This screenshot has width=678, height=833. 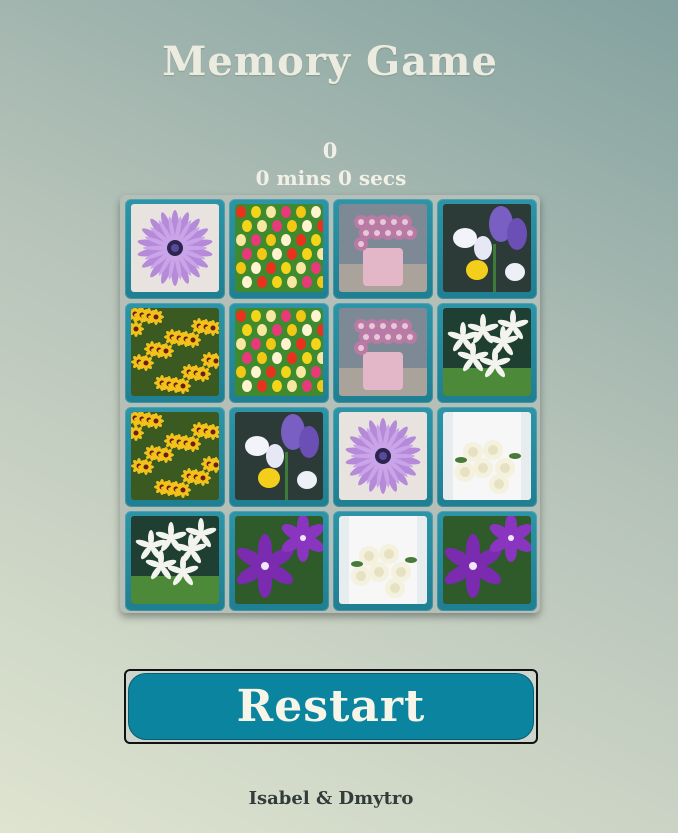 What do you see at coordinates (330, 61) in the screenshot?
I see `page-title: Memory Game` at bounding box center [330, 61].